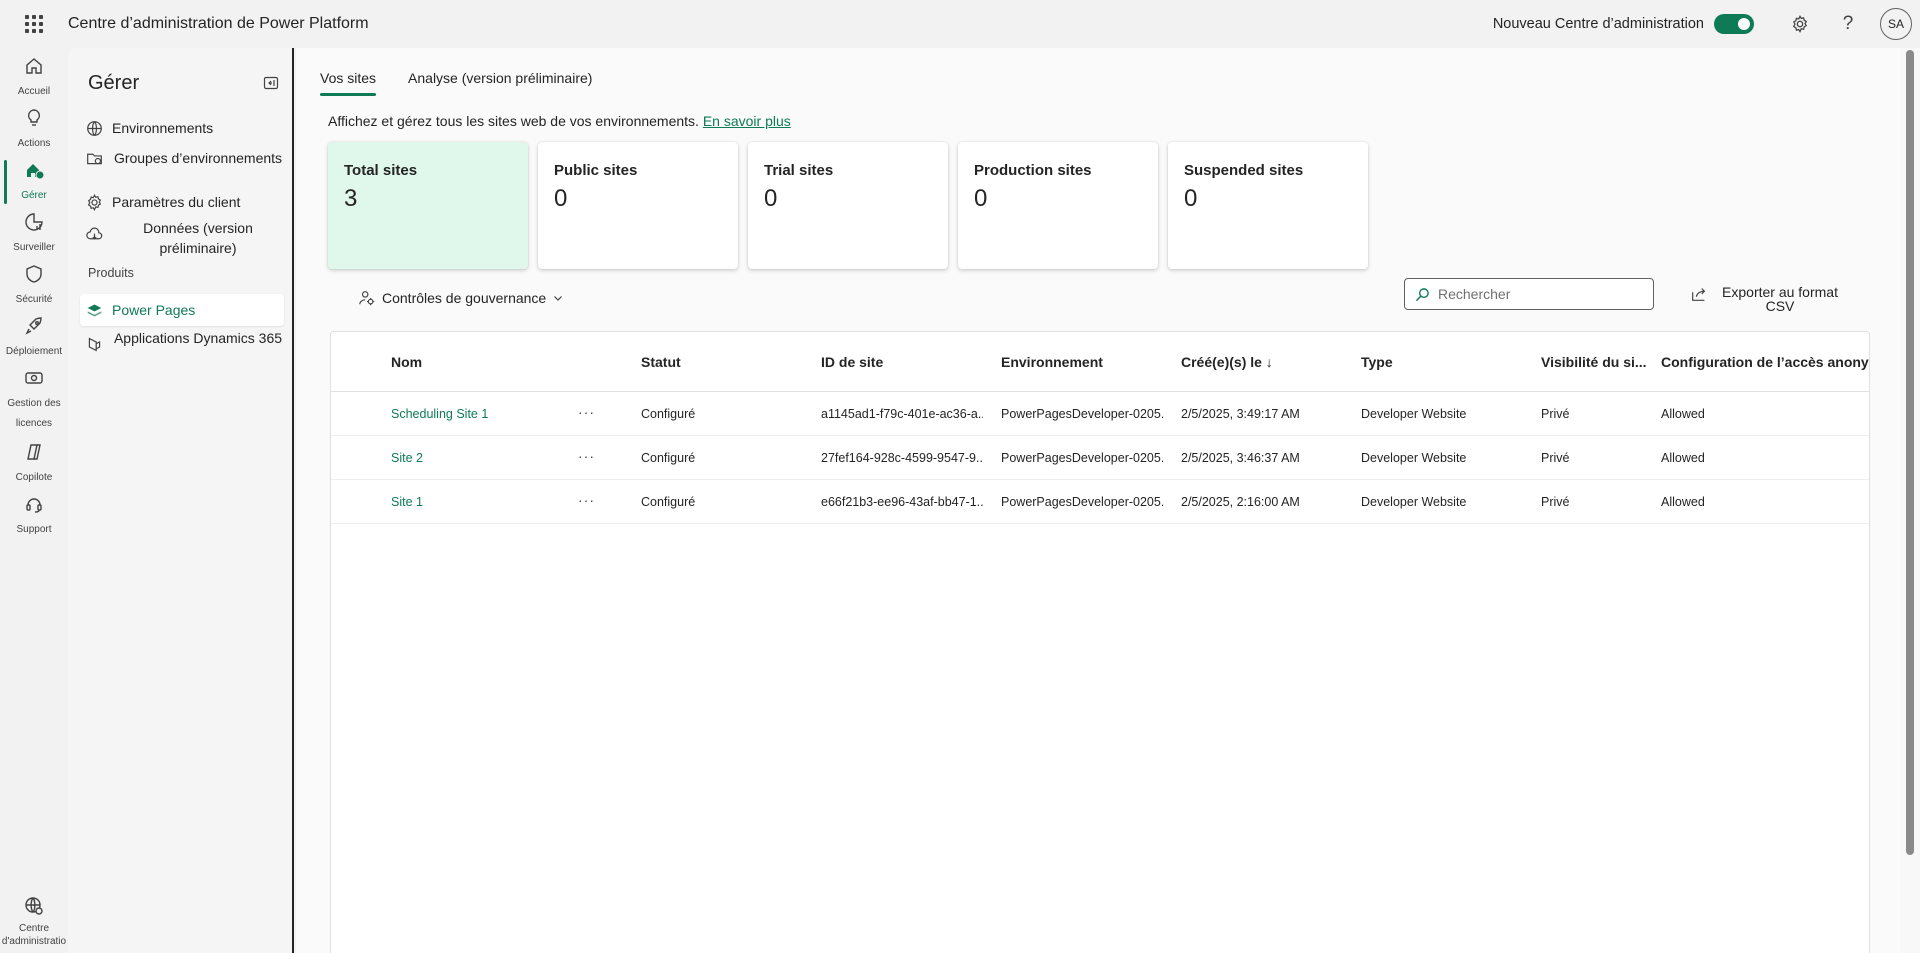 Image resolution: width=1920 pixels, height=953 pixels. Describe the element at coordinates (34, 351) in the screenshot. I see `rail-label: Déploiement` at that location.